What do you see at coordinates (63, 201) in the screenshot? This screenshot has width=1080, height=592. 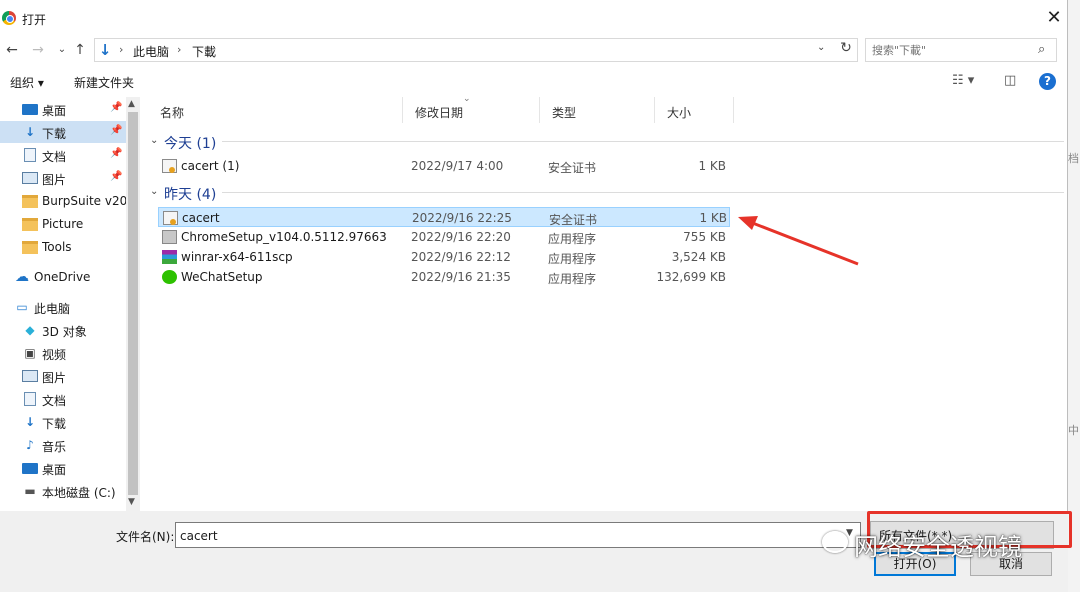 I see `sidebar-item-burpsuite: BurpSuite v202` at bounding box center [63, 201].